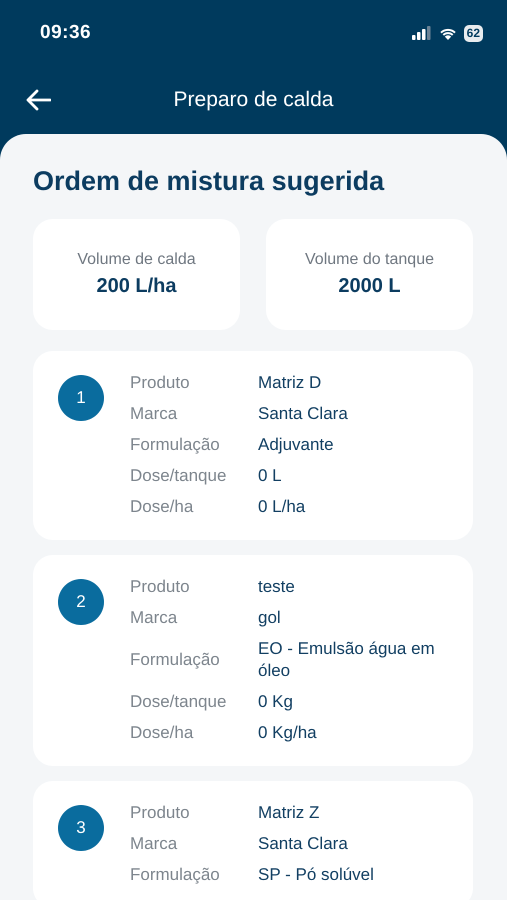 The width and height of the screenshot is (507, 900). What do you see at coordinates (276, 702) in the screenshot?
I see `field-value: 0 Kg` at bounding box center [276, 702].